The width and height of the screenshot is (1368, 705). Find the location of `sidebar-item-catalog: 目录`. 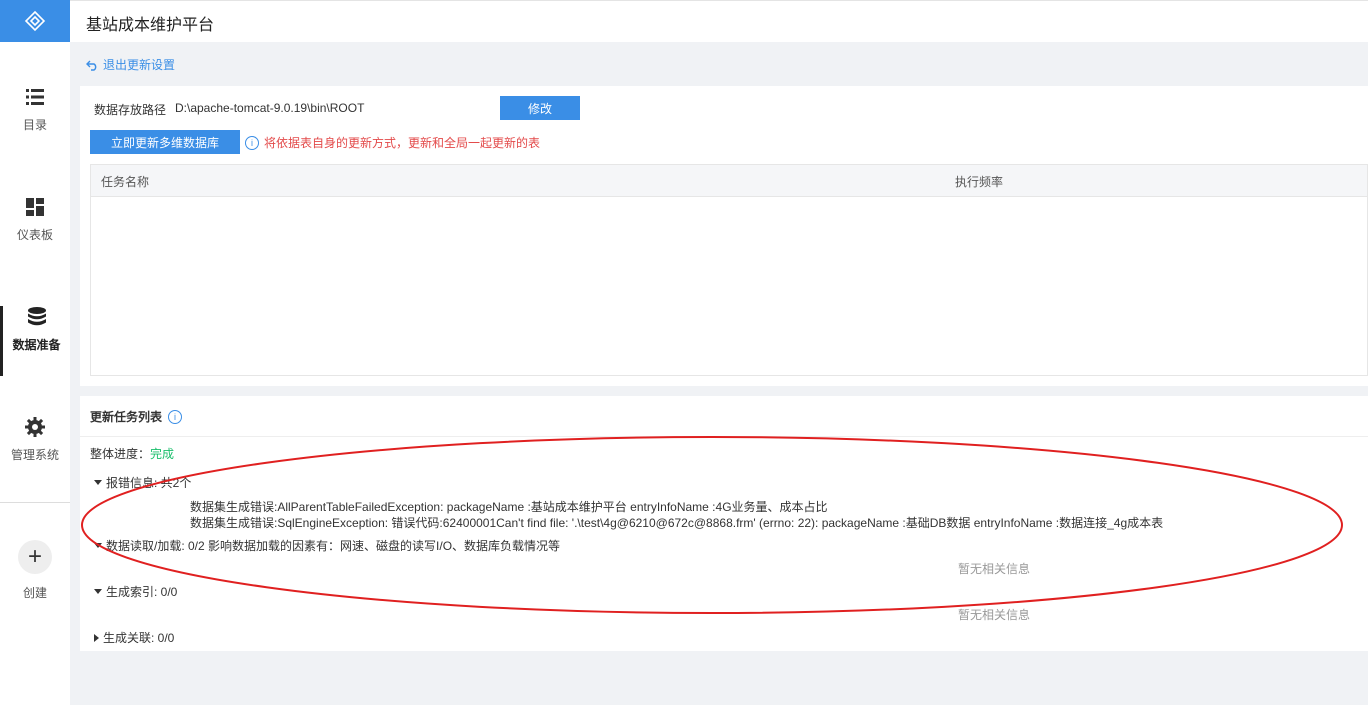

sidebar-item-catalog: 目录 is located at coordinates (35, 121).